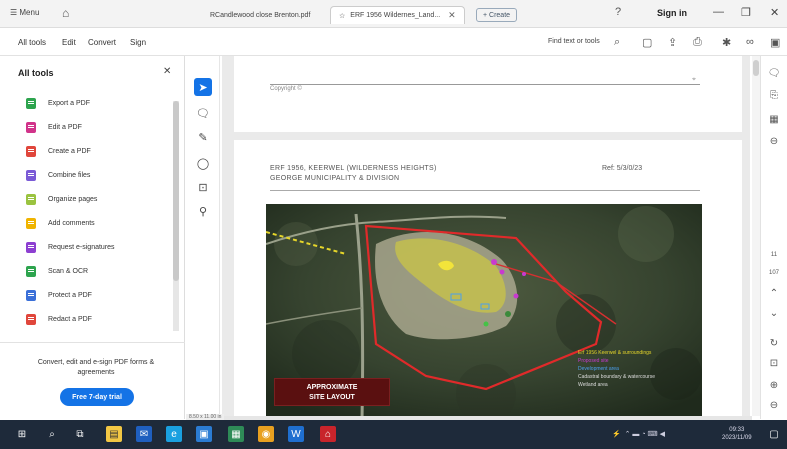  Describe the element at coordinates (774, 385) in the screenshot. I see `zoom-in-icon: ⊕` at that location.